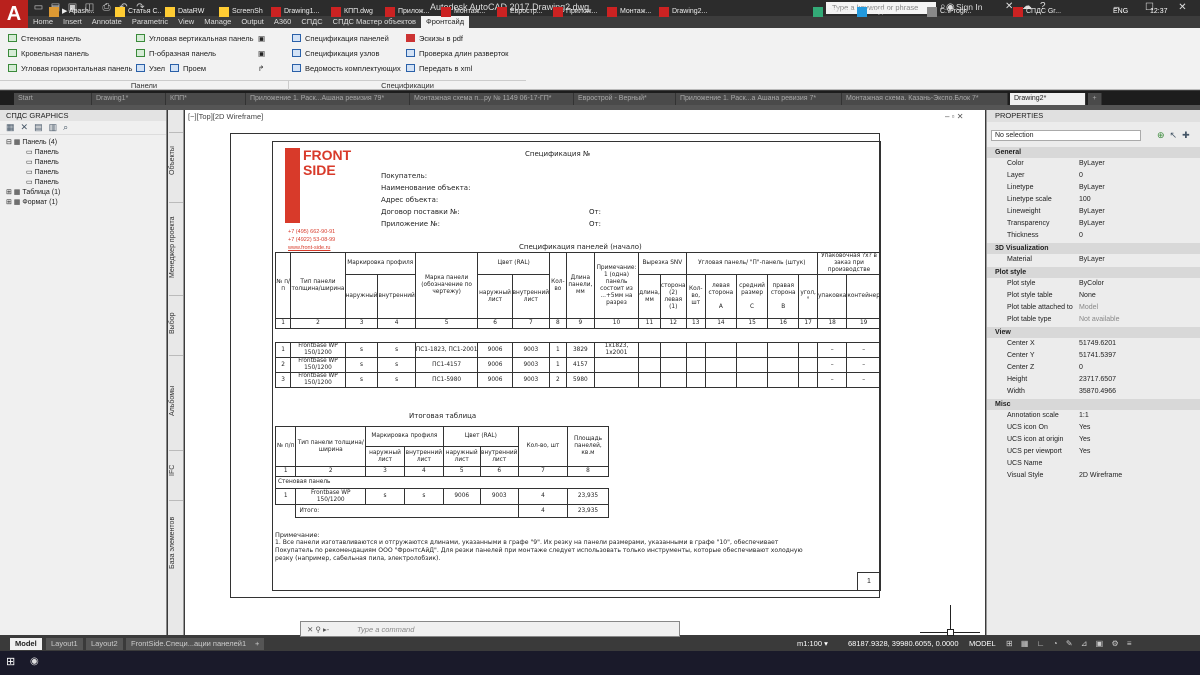 This screenshot has width=1200, height=675. What do you see at coordinates (492, 99) in the screenshot?
I see `file-tab: Монтажная схема п...ру № 1149 06-17-ГП*` at bounding box center [492, 99].